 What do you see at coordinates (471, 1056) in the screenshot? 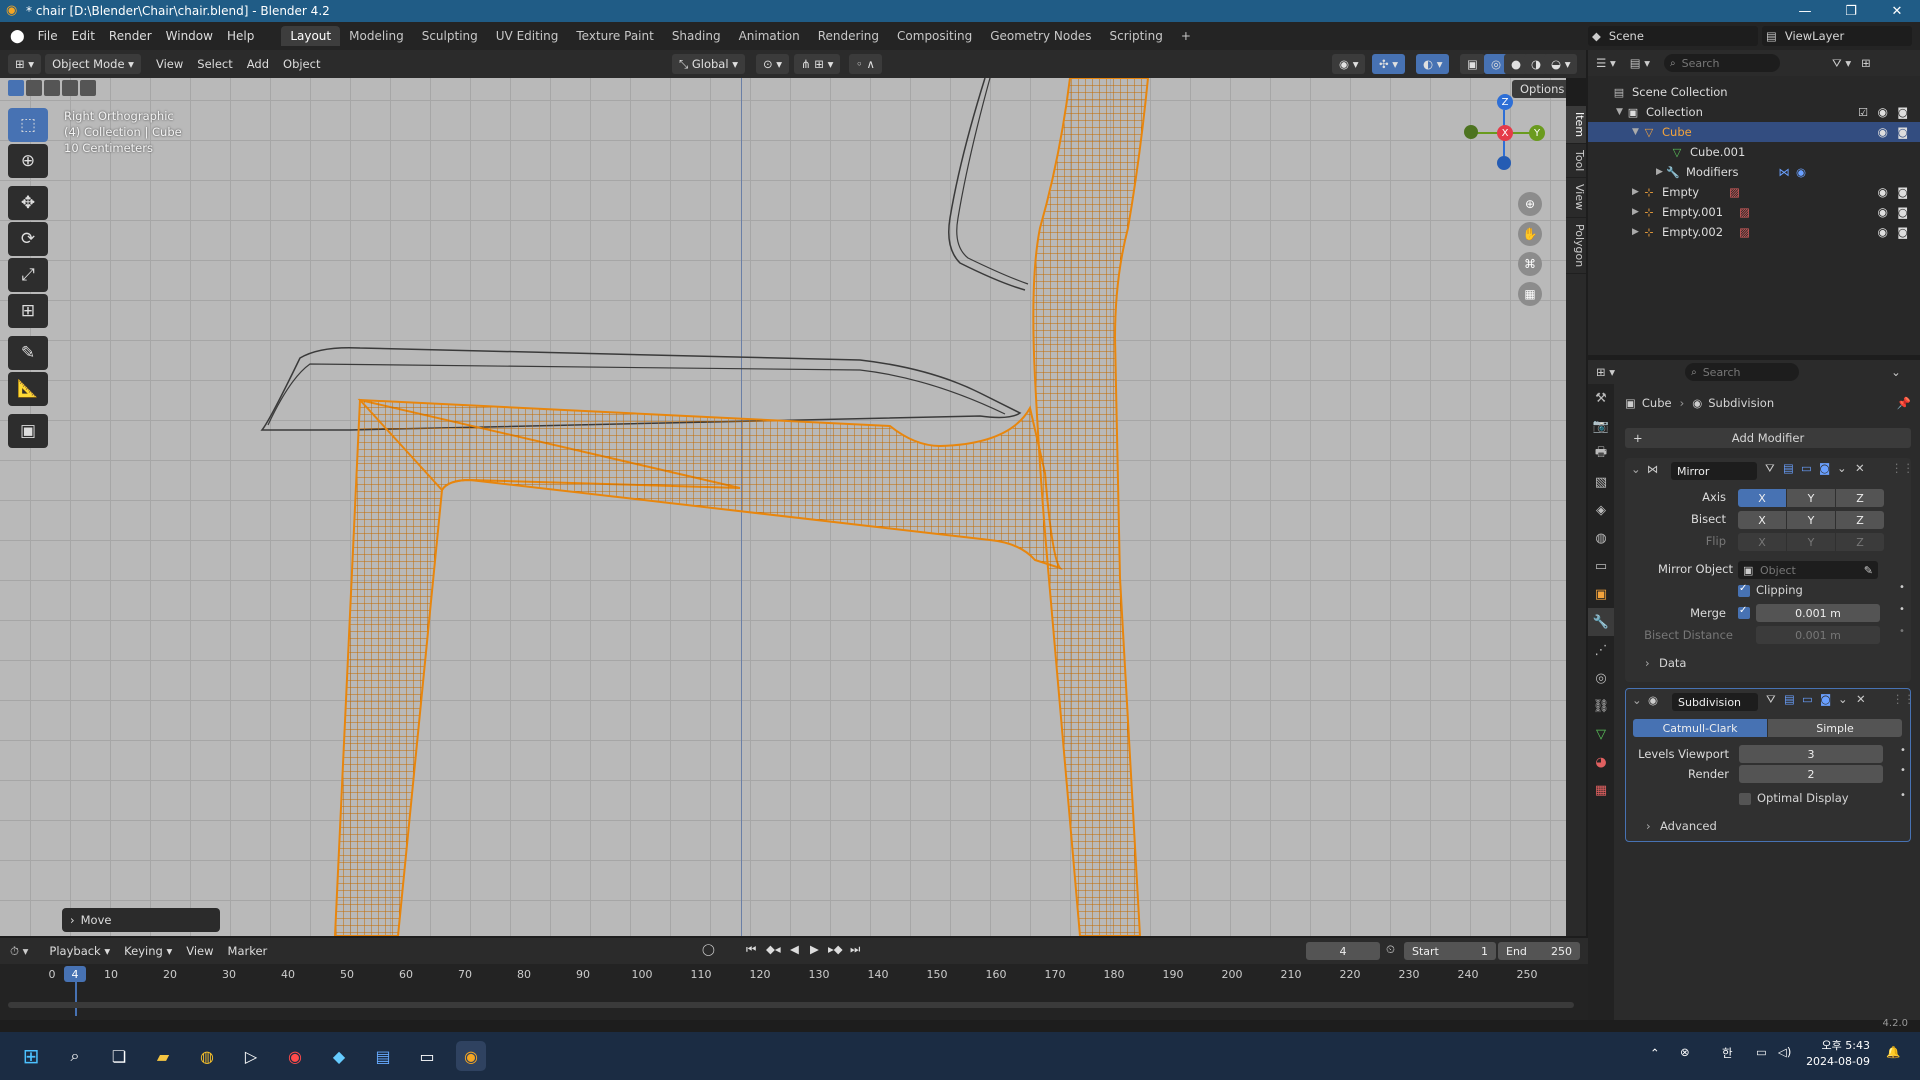
I see `blender-taskbar-icon: ◉` at bounding box center [471, 1056].